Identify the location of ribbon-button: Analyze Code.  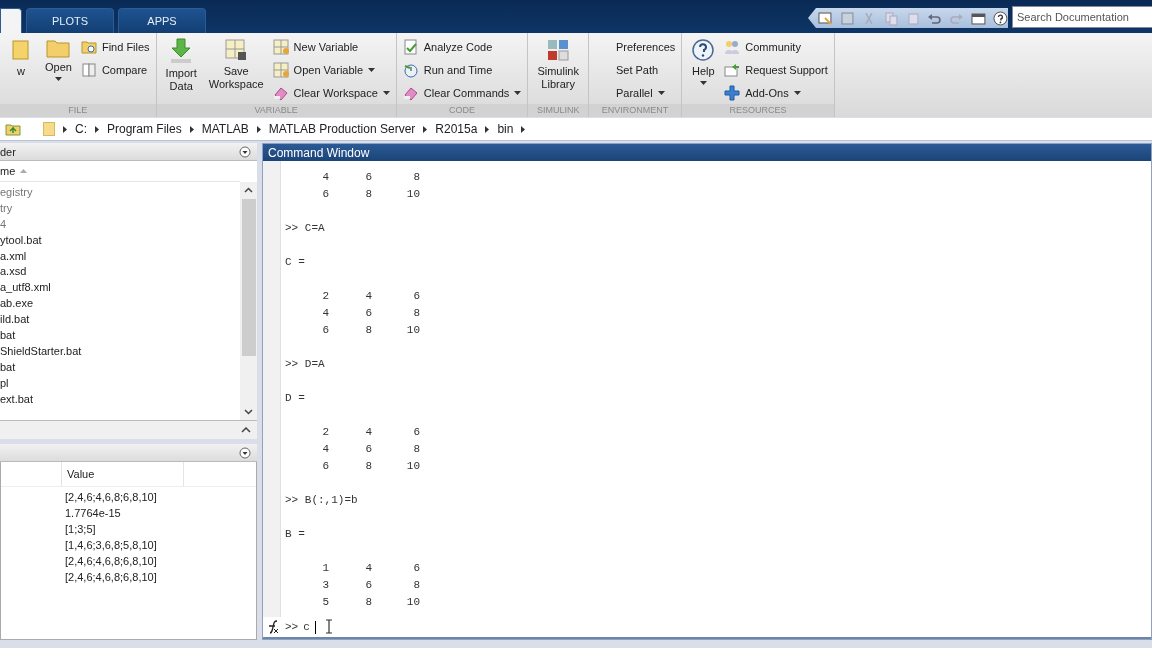
(462, 47).